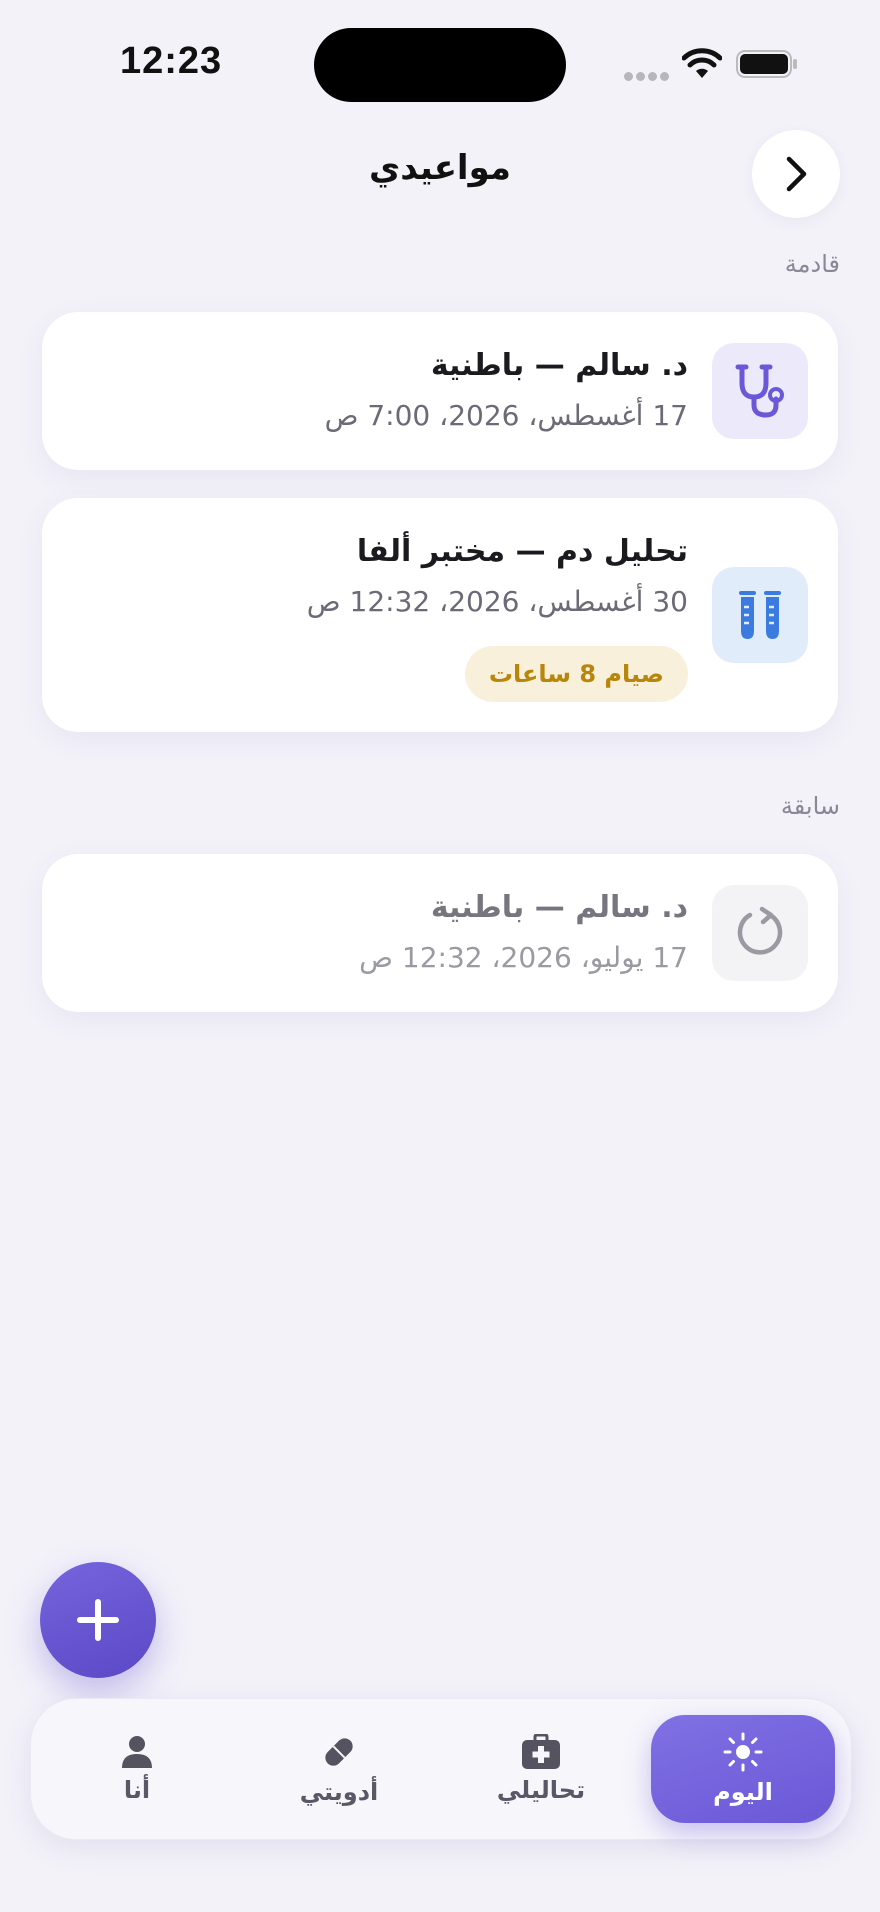  I want to click on cellular-signal-icon, so click(648, 75).